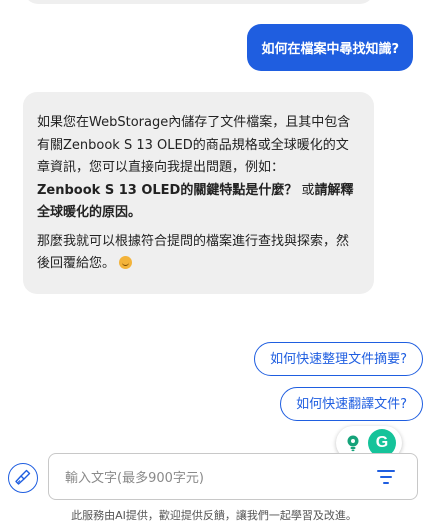 The width and height of the screenshot is (428, 529). Describe the element at coordinates (210, 478) in the screenshot. I see `message-input` at that location.